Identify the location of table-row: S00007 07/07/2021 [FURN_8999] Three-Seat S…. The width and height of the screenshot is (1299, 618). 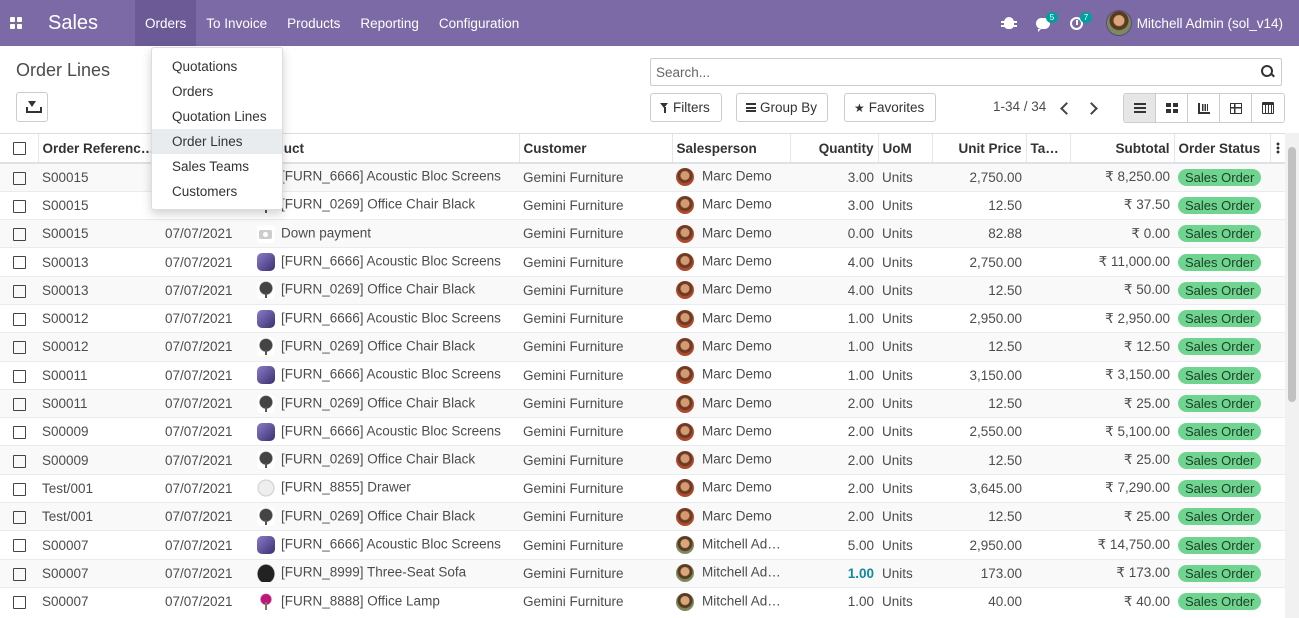
(642, 573).